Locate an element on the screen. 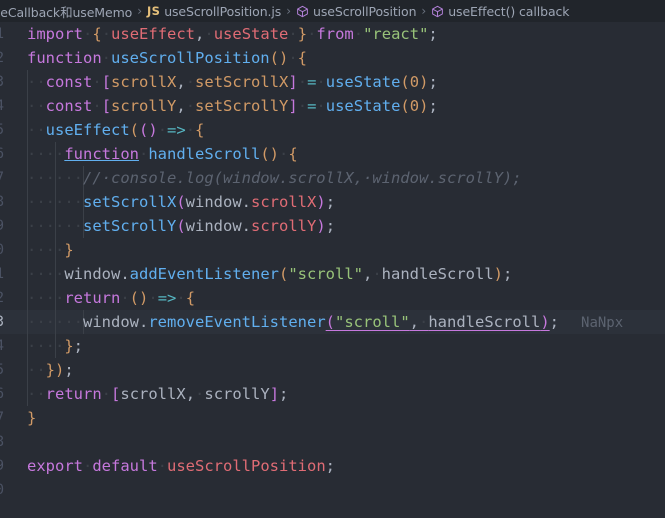 Image resolution: width=665 pixels, height=518 pixels. inlay-hint: NaNpx is located at coordinates (602, 323).